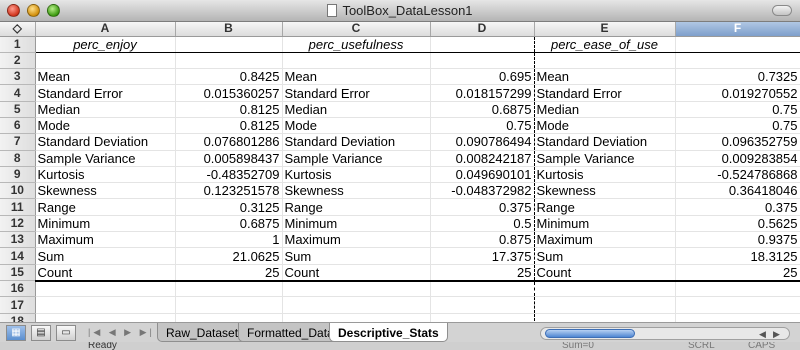 This screenshot has height=350, width=800. I want to click on cell-e5: Median, so click(605, 109).